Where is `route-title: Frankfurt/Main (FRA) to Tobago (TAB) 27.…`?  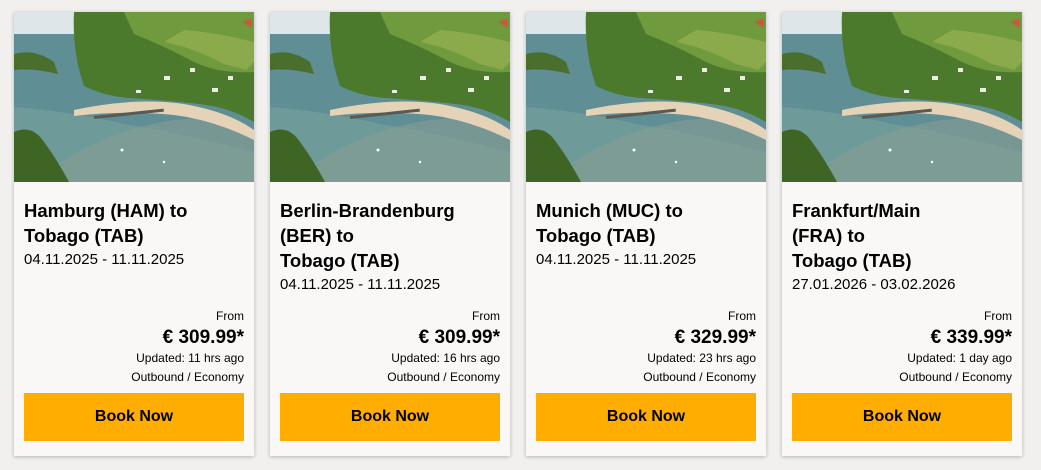 route-title: Frankfurt/Main (FRA) to Tobago (TAB) 27.… is located at coordinates (902, 246).